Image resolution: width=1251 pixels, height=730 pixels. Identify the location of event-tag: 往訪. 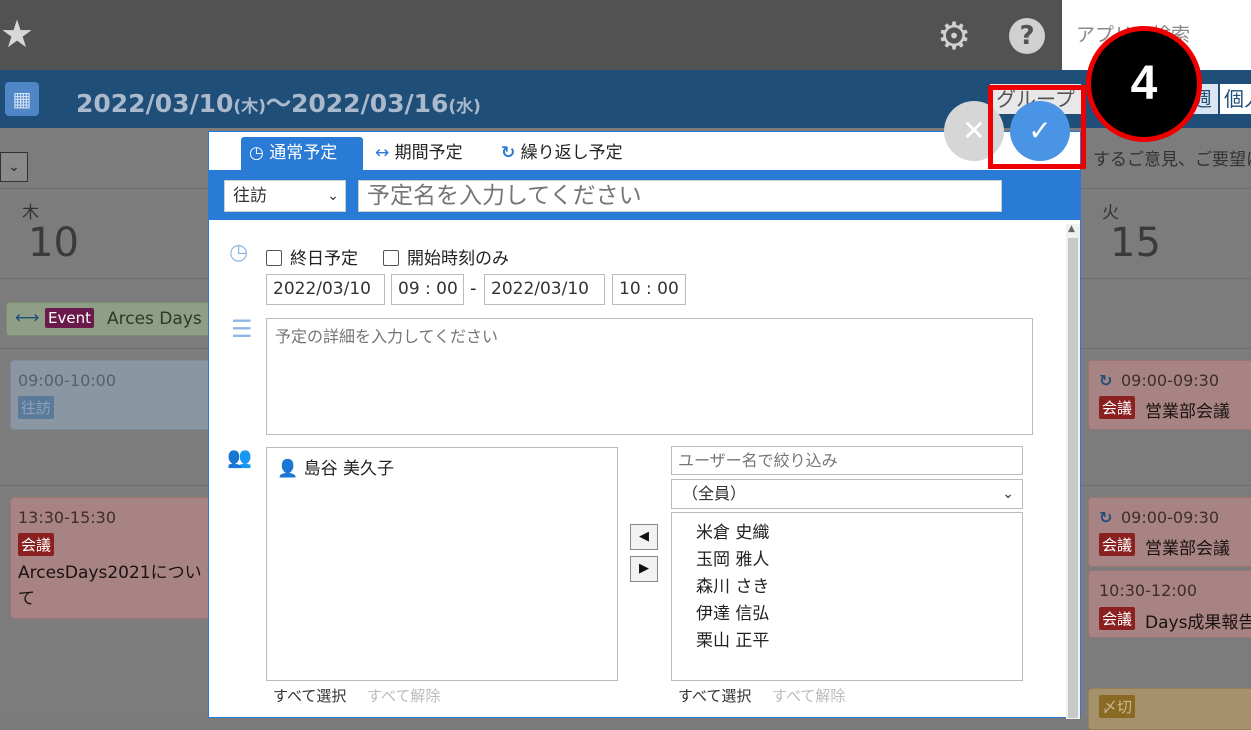
(36, 407).